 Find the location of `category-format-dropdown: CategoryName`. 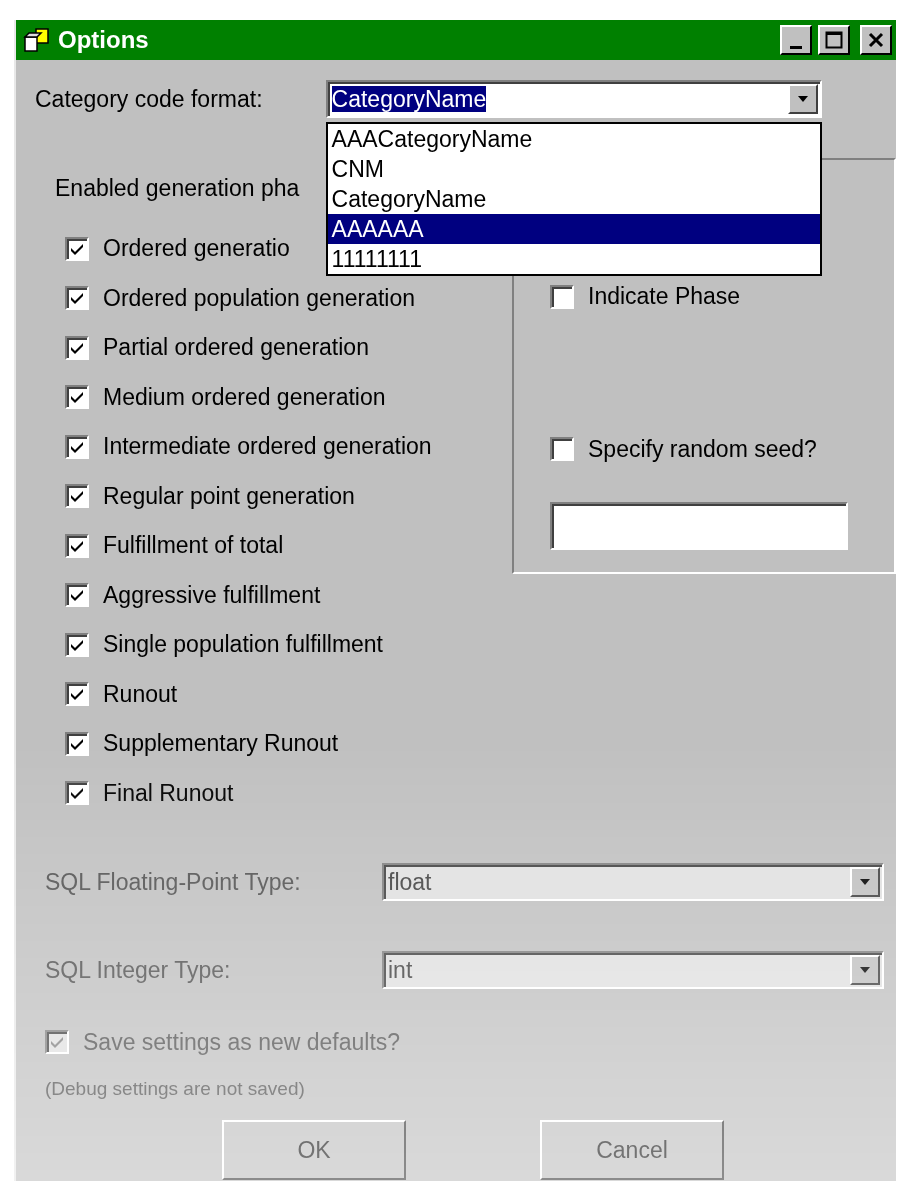

category-format-dropdown: CategoryName is located at coordinates (573, 99).